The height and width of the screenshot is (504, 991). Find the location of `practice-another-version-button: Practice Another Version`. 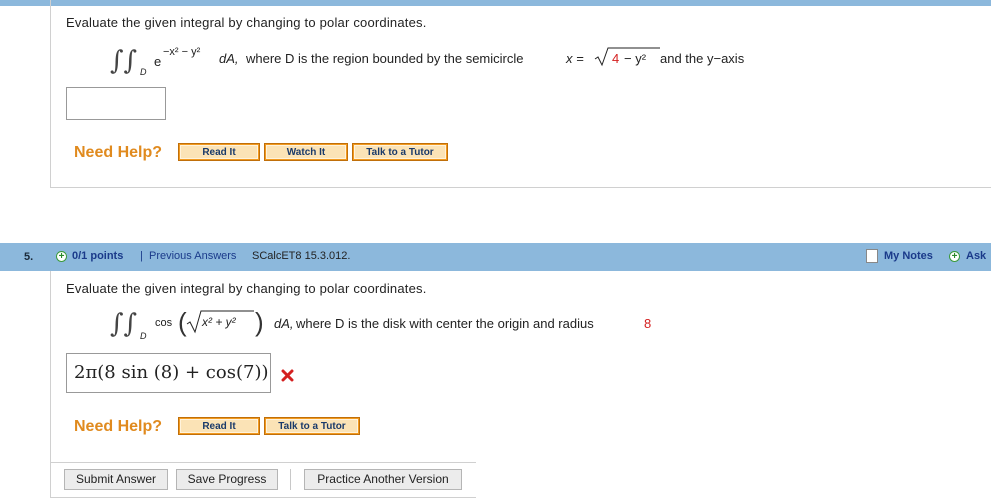

practice-another-version-button: Practice Another Version is located at coordinates (383, 479).